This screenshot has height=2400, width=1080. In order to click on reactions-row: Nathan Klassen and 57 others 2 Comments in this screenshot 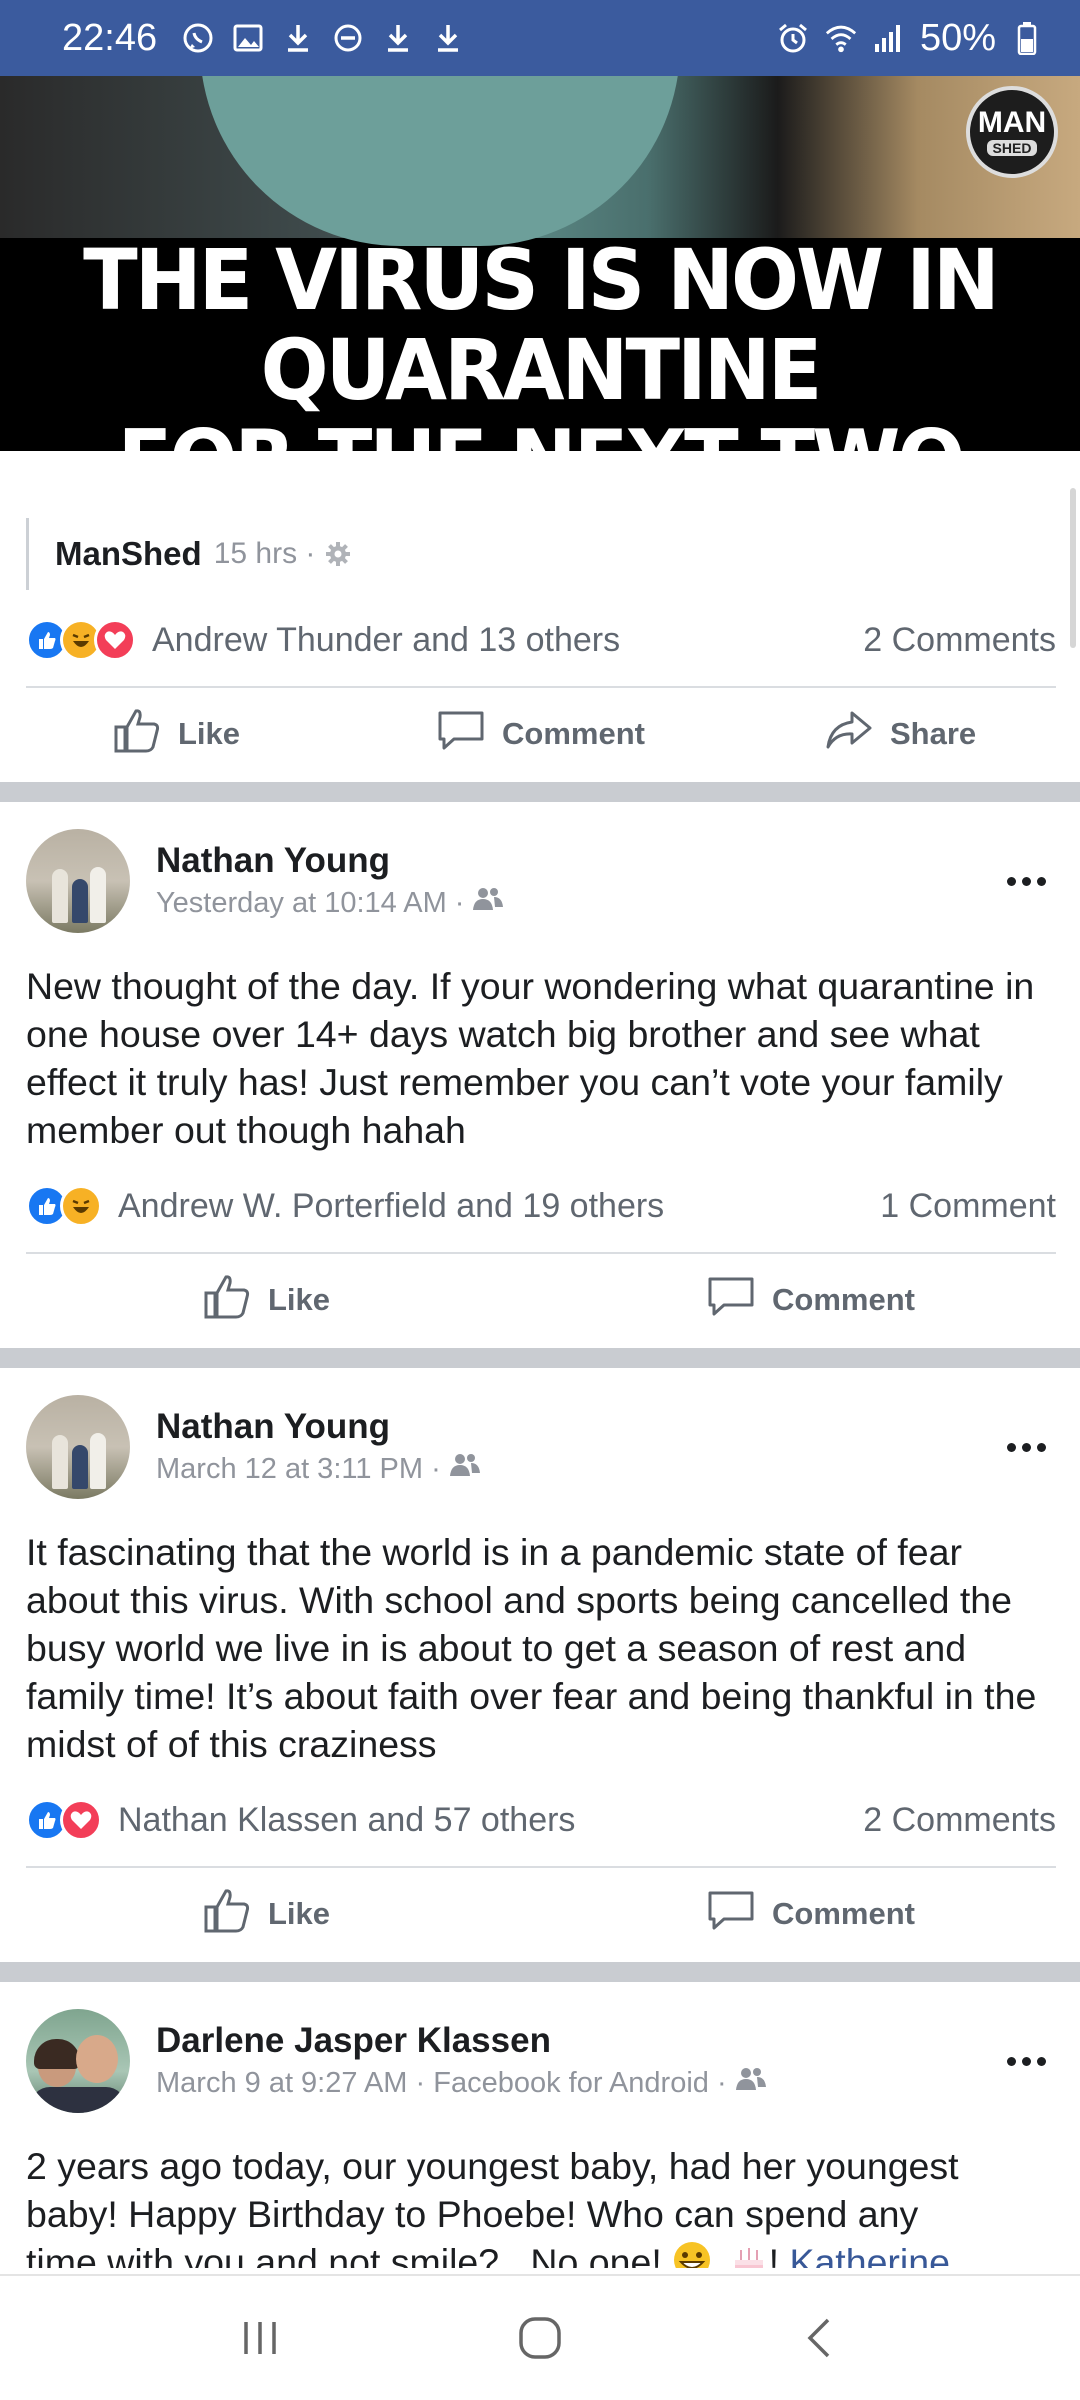, I will do `click(541, 1820)`.